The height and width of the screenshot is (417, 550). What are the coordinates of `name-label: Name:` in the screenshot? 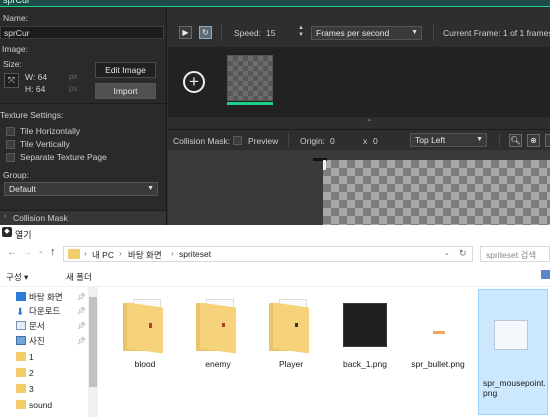 It's located at (16, 18).